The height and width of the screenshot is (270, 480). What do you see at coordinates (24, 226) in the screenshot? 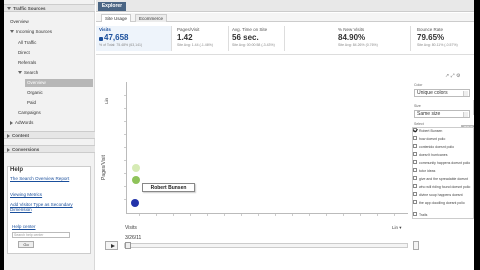
I see `help-center-link: Help center` at bounding box center [24, 226].